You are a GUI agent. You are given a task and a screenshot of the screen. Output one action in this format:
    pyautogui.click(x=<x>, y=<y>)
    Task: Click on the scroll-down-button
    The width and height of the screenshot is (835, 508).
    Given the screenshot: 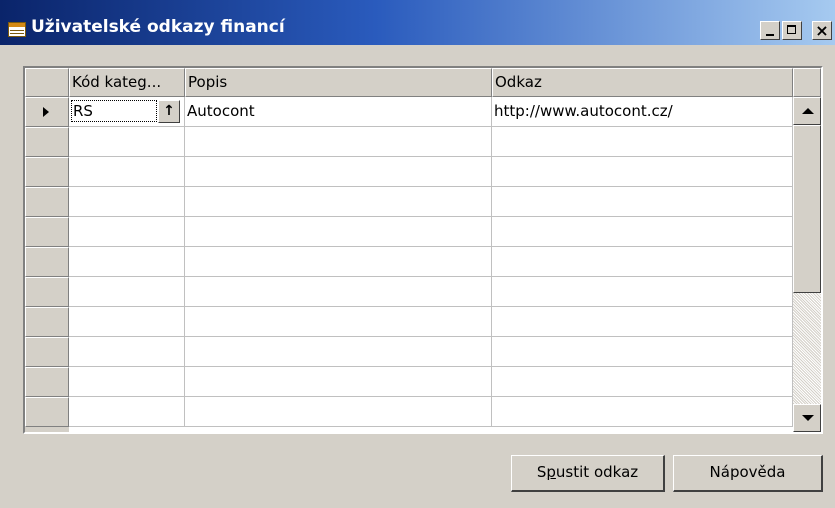 What is the action you would take?
    pyautogui.click(x=807, y=418)
    